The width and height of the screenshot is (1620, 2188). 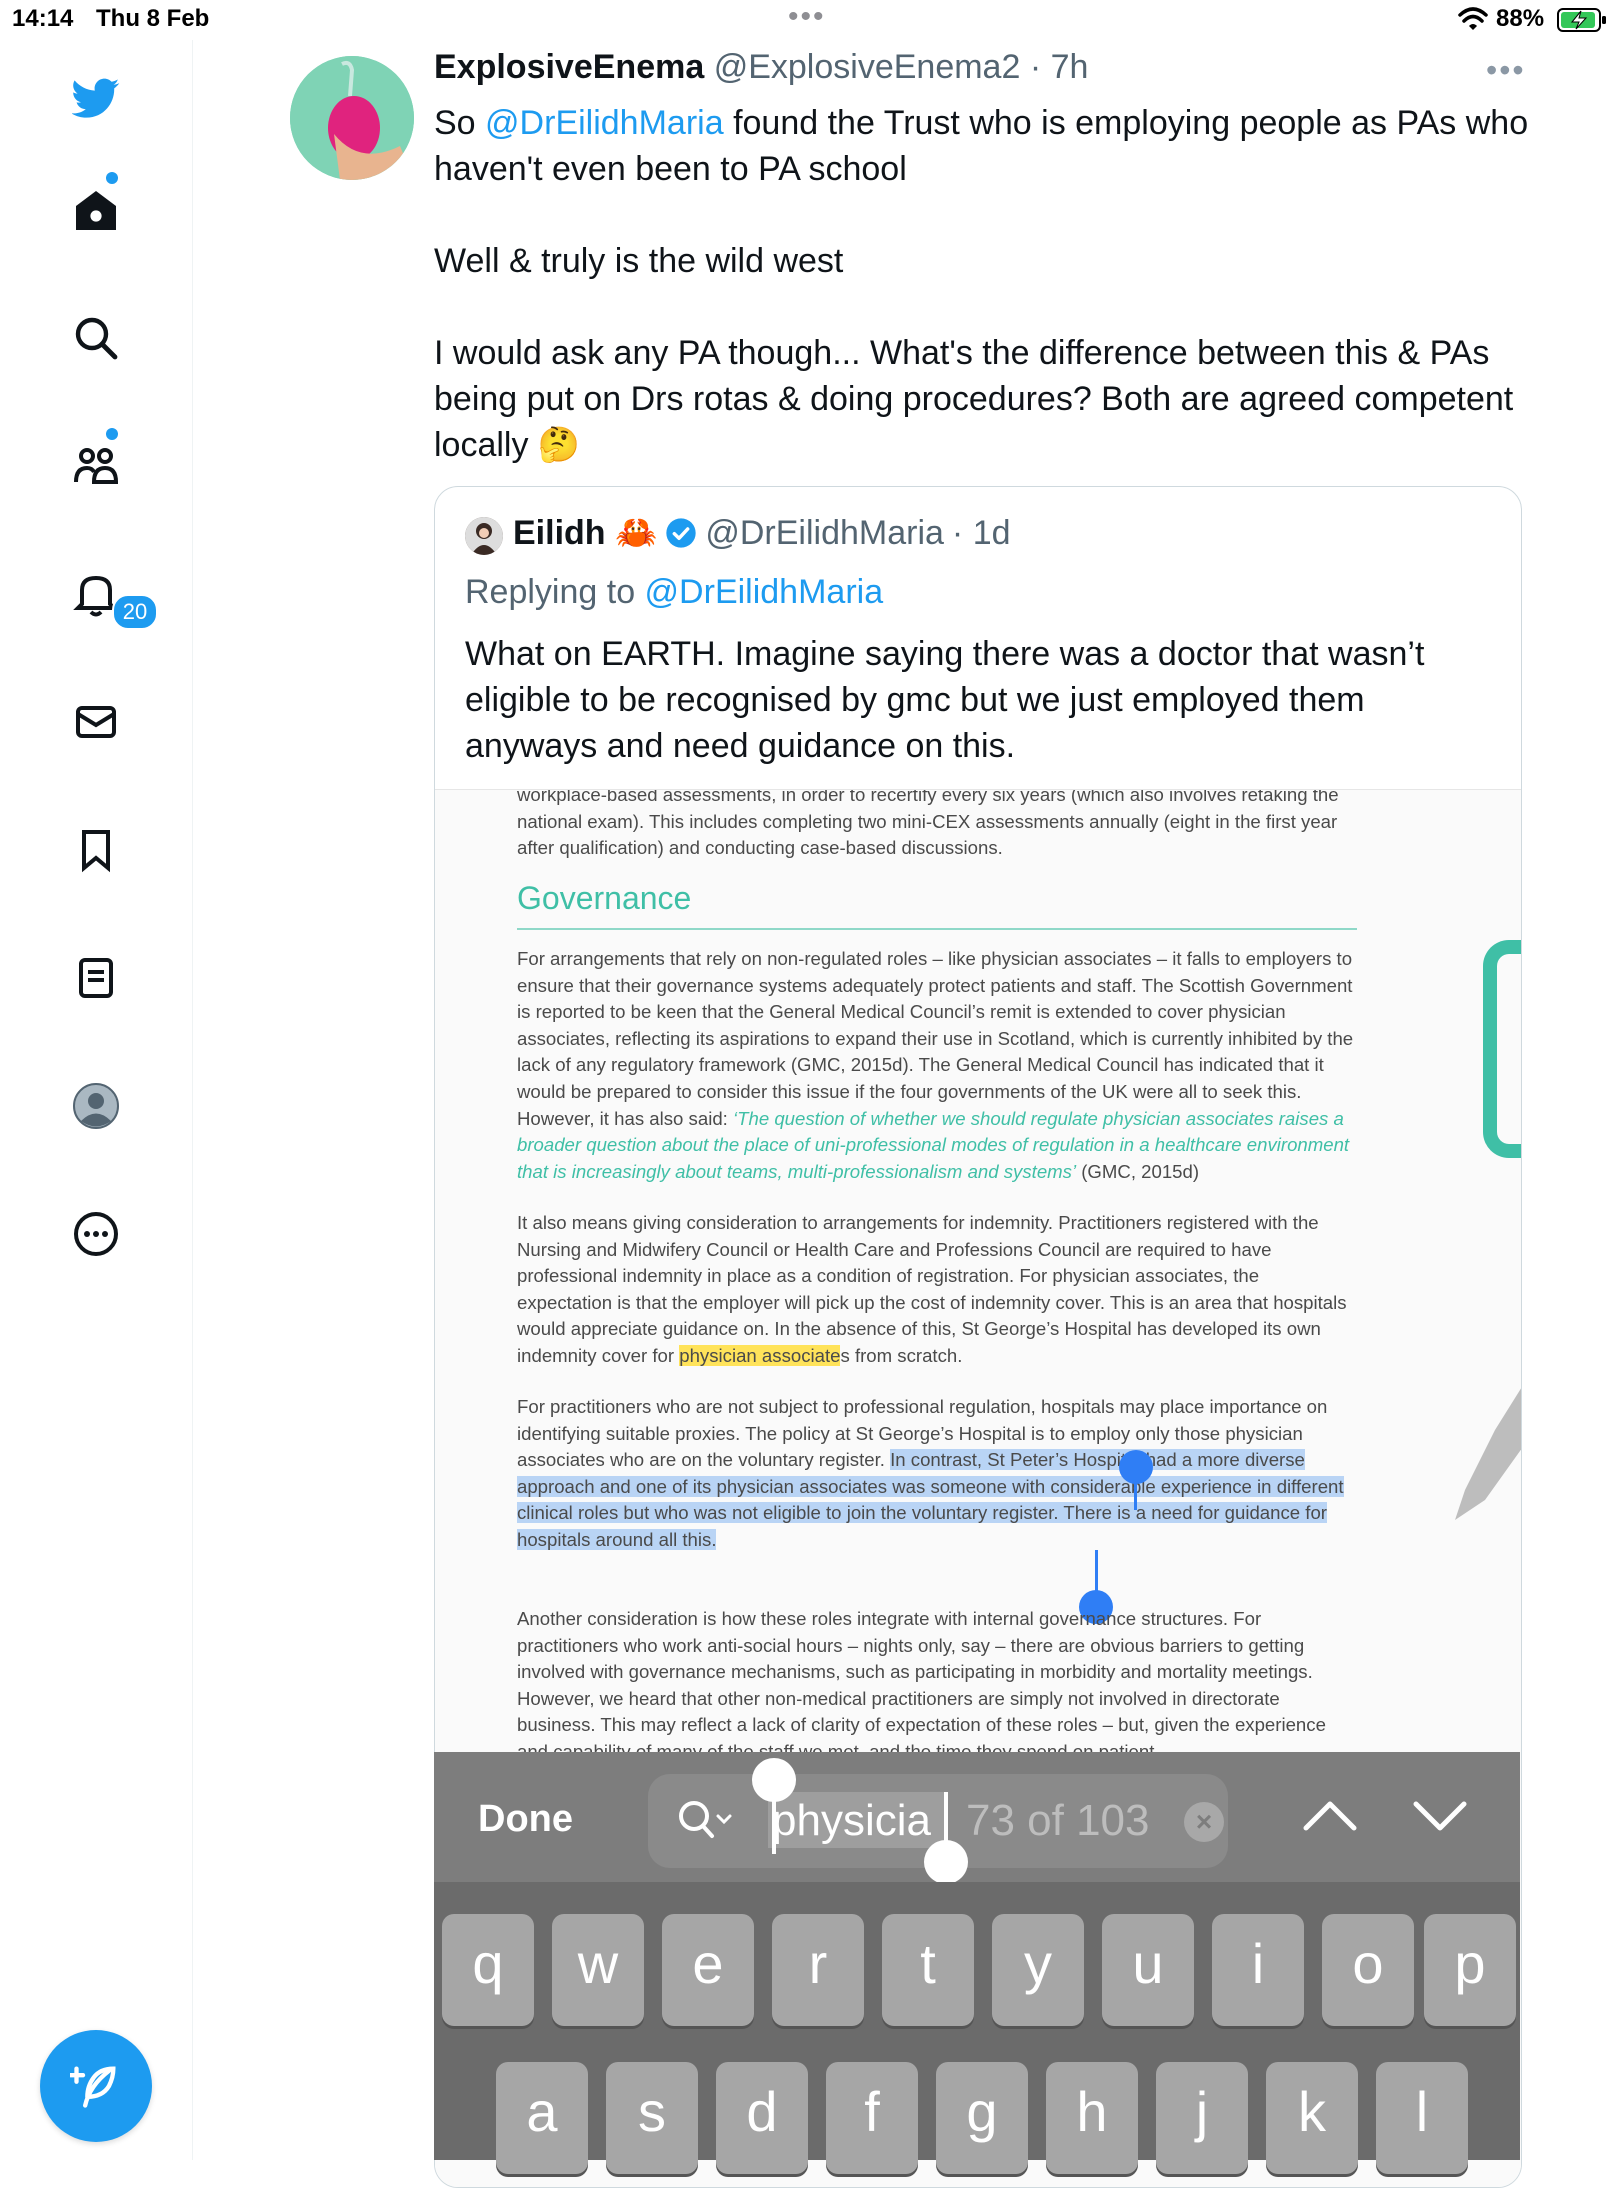 What do you see at coordinates (1258, 1970) in the screenshot?
I see `key-i: i` at bounding box center [1258, 1970].